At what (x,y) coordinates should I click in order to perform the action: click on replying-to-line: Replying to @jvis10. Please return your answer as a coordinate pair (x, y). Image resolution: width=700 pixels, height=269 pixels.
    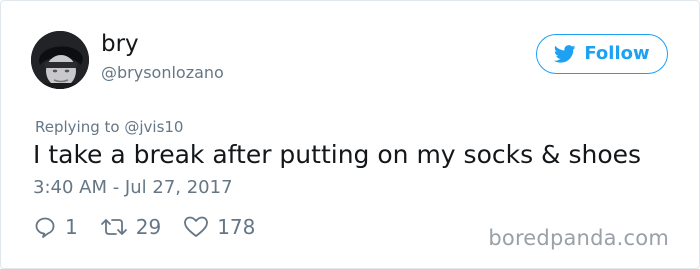
    Looking at the image, I should click on (109, 127).